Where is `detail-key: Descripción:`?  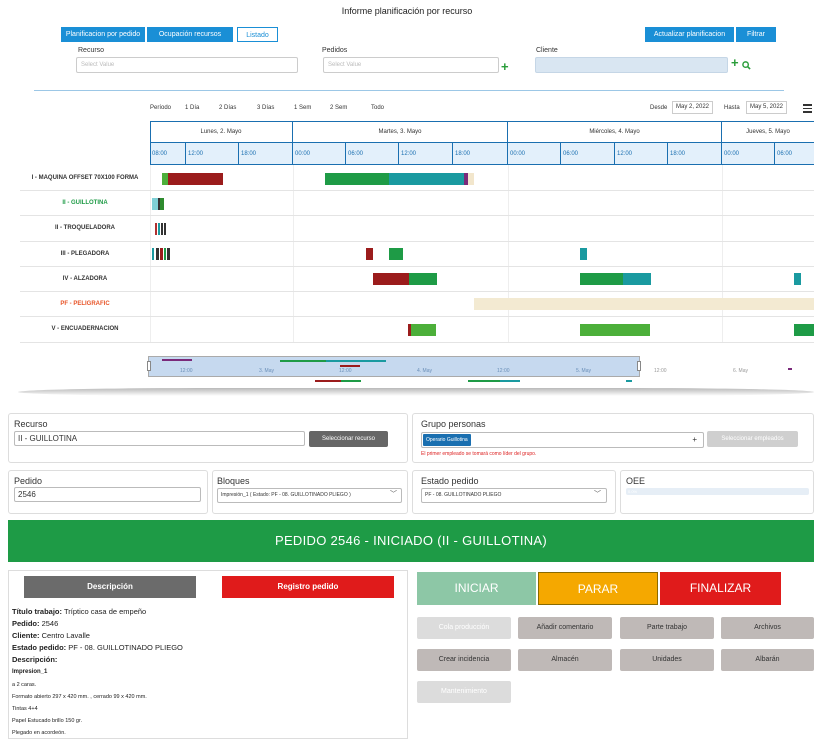 detail-key: Descripción: is located at coordinates (35, 659).